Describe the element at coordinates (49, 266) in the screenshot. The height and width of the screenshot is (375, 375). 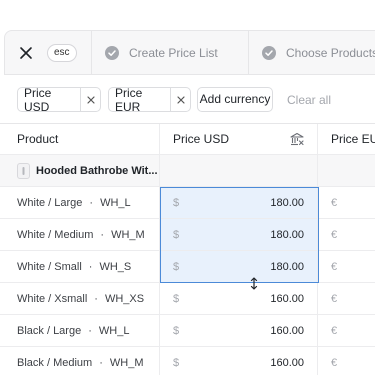
I see `variant-name: White / Small` at that location.